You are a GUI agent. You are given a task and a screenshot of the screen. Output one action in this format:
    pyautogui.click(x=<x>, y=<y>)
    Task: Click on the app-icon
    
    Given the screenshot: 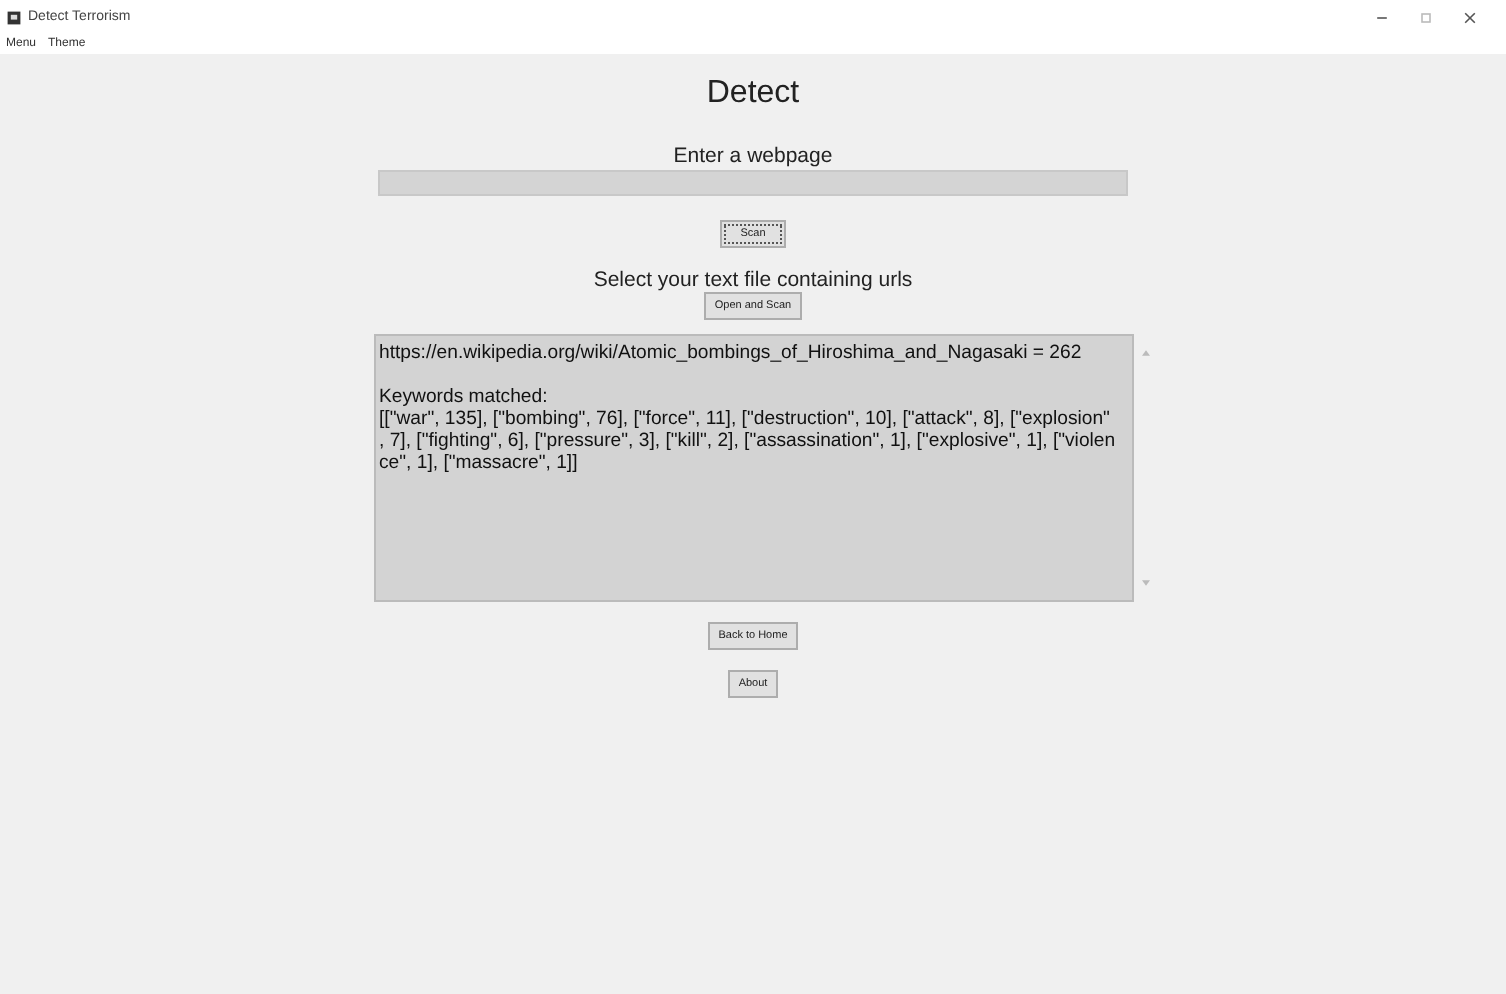 What is the action you would take?
    pyautogui.click(x=14, y=17)
    